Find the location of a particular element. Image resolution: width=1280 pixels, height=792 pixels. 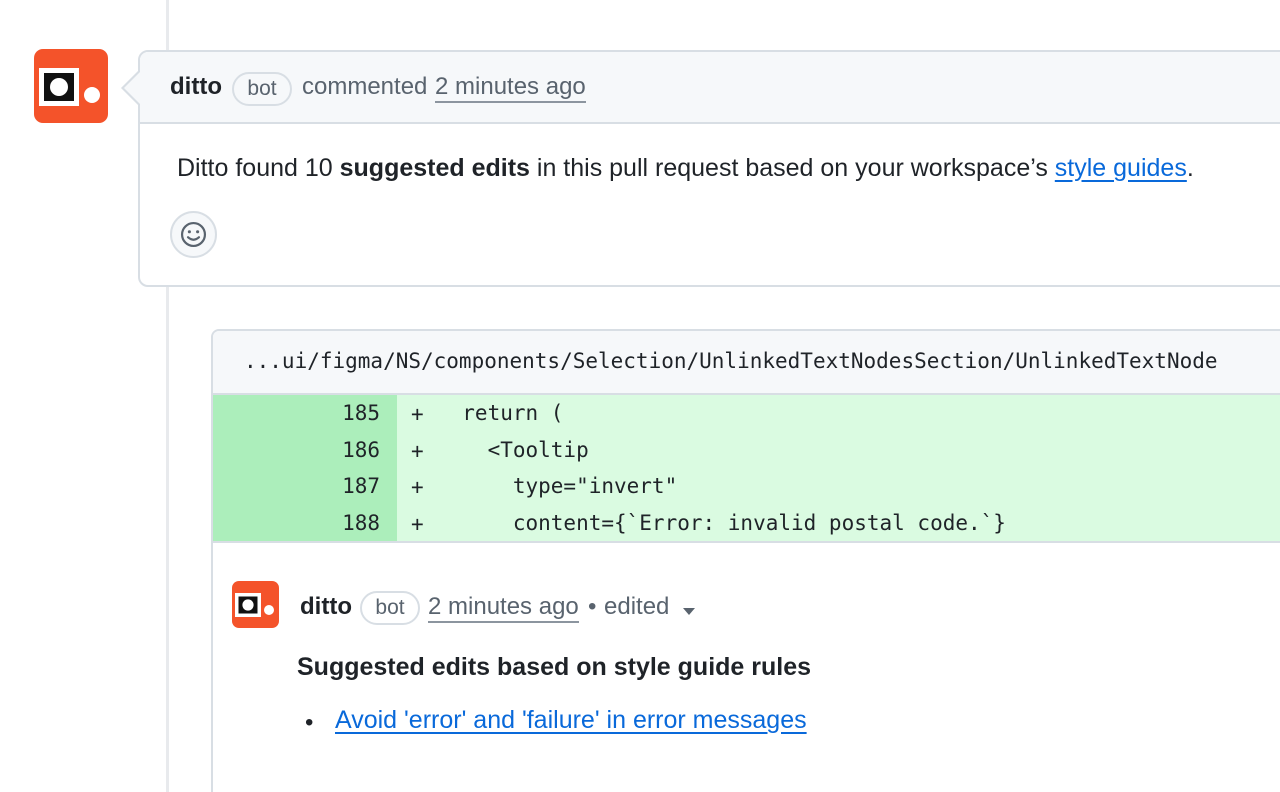

diff-line: 185 + return ( is located at coordinates (746, 413).